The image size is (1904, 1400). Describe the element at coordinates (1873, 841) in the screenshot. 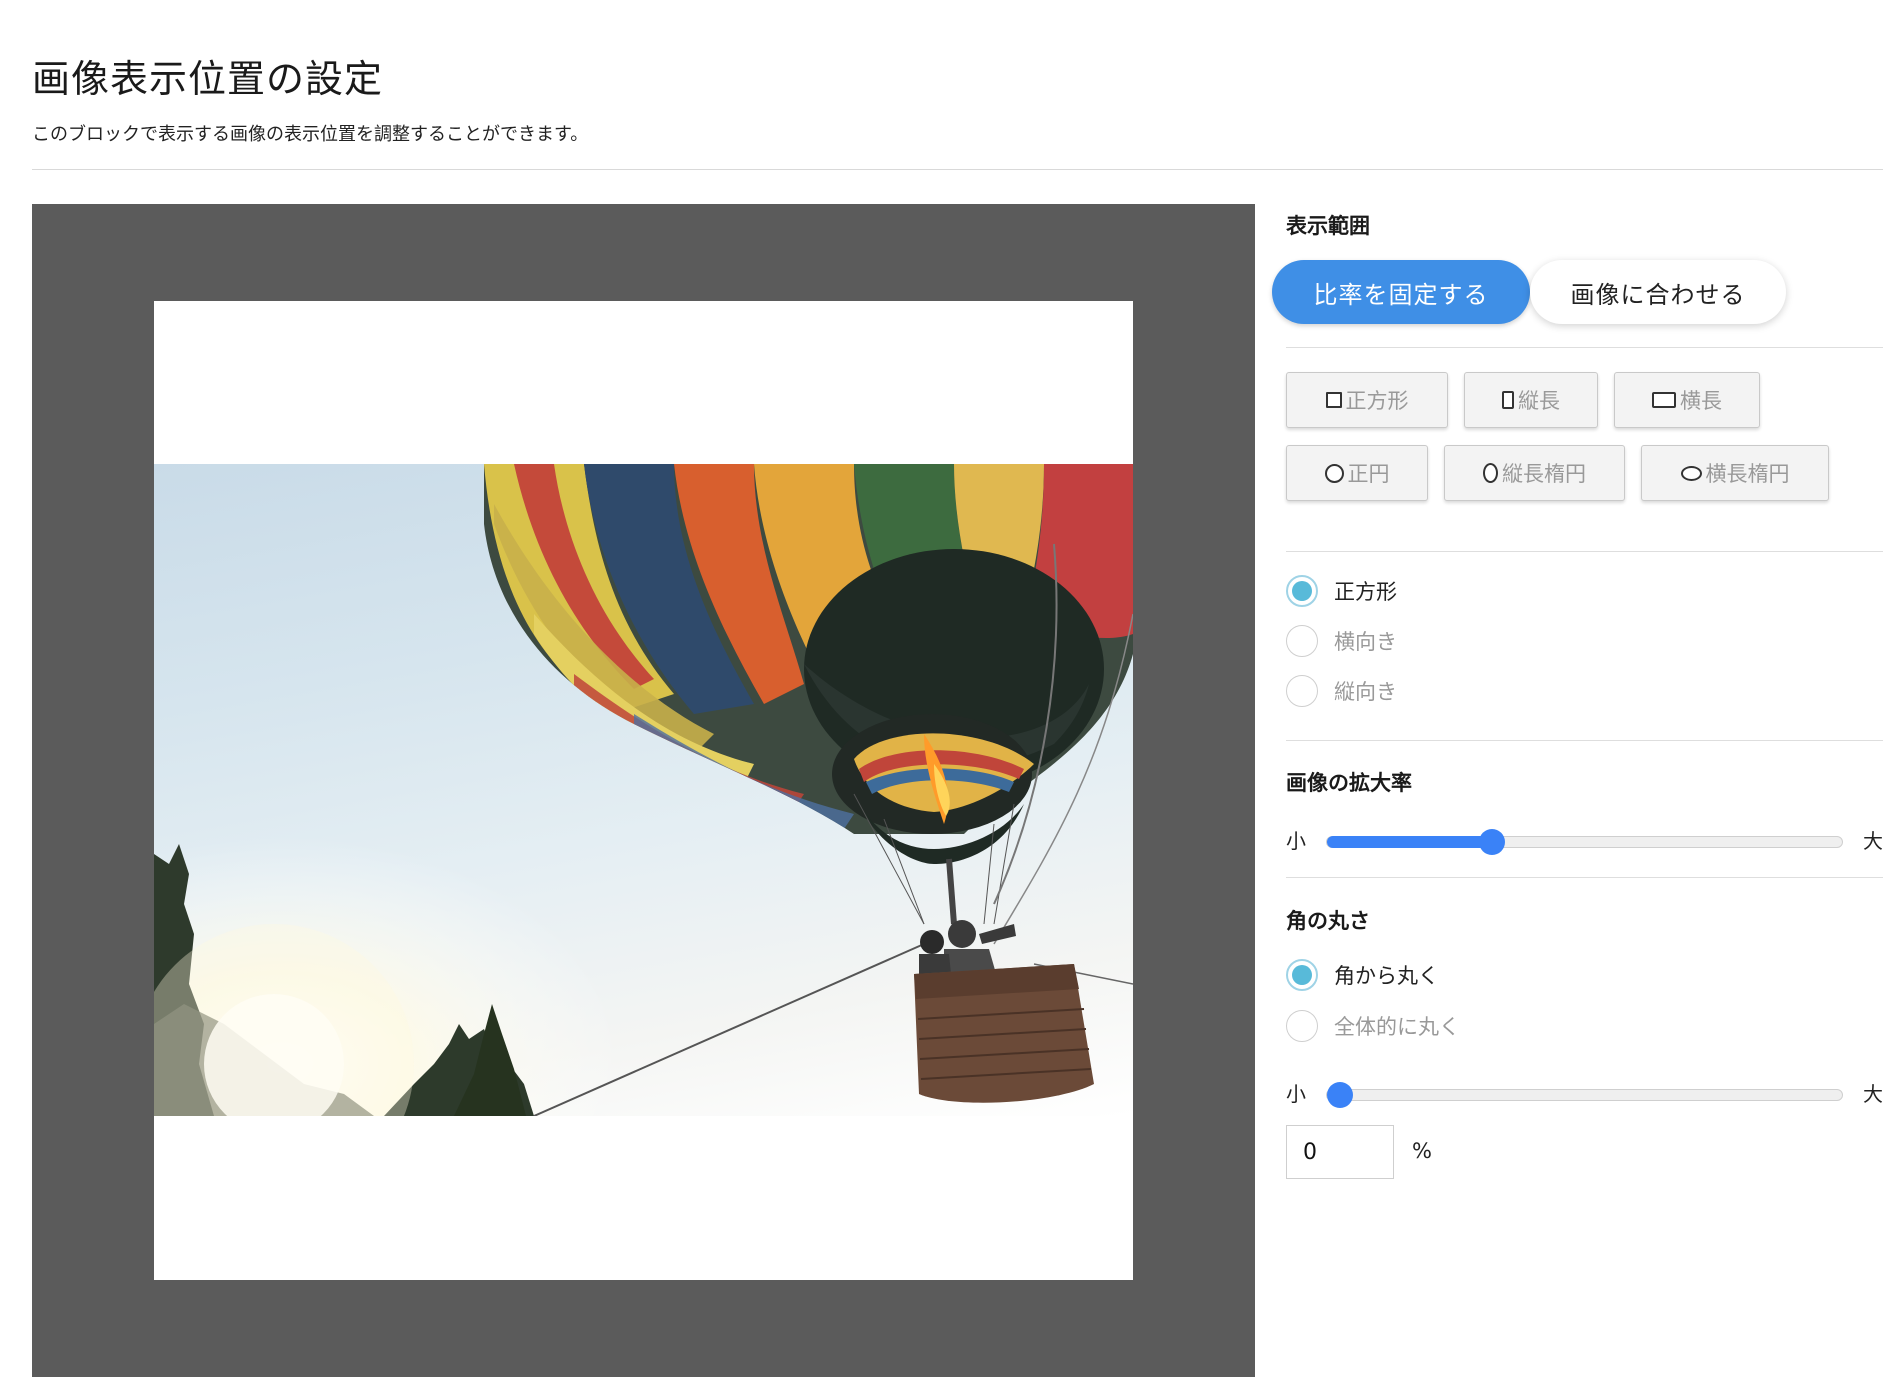

I see `zoom-max-label: 大` at that location.